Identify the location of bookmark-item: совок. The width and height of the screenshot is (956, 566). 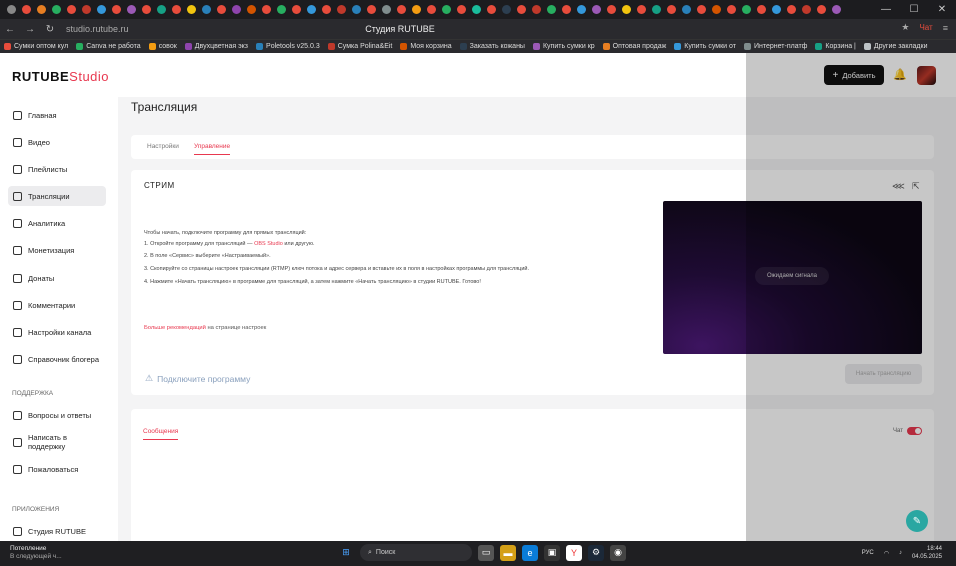
(162, 46).